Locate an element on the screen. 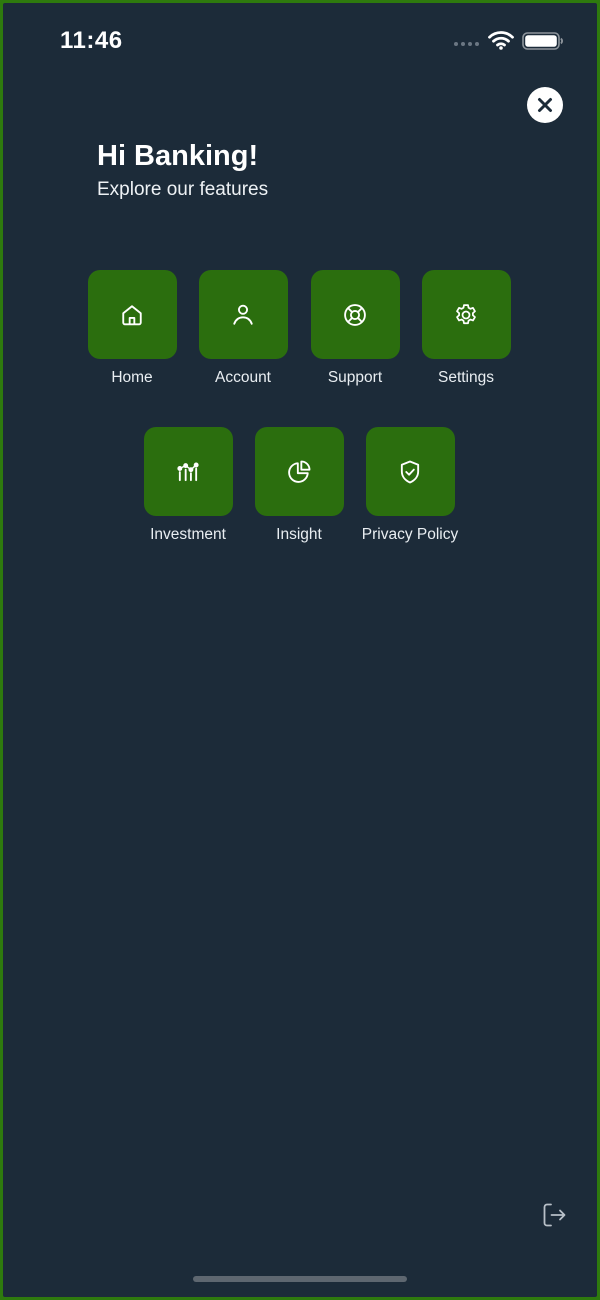 The height and width of the screenshot is (1300, 600). feature-settings: Settings is located at coordinates (466, 328).